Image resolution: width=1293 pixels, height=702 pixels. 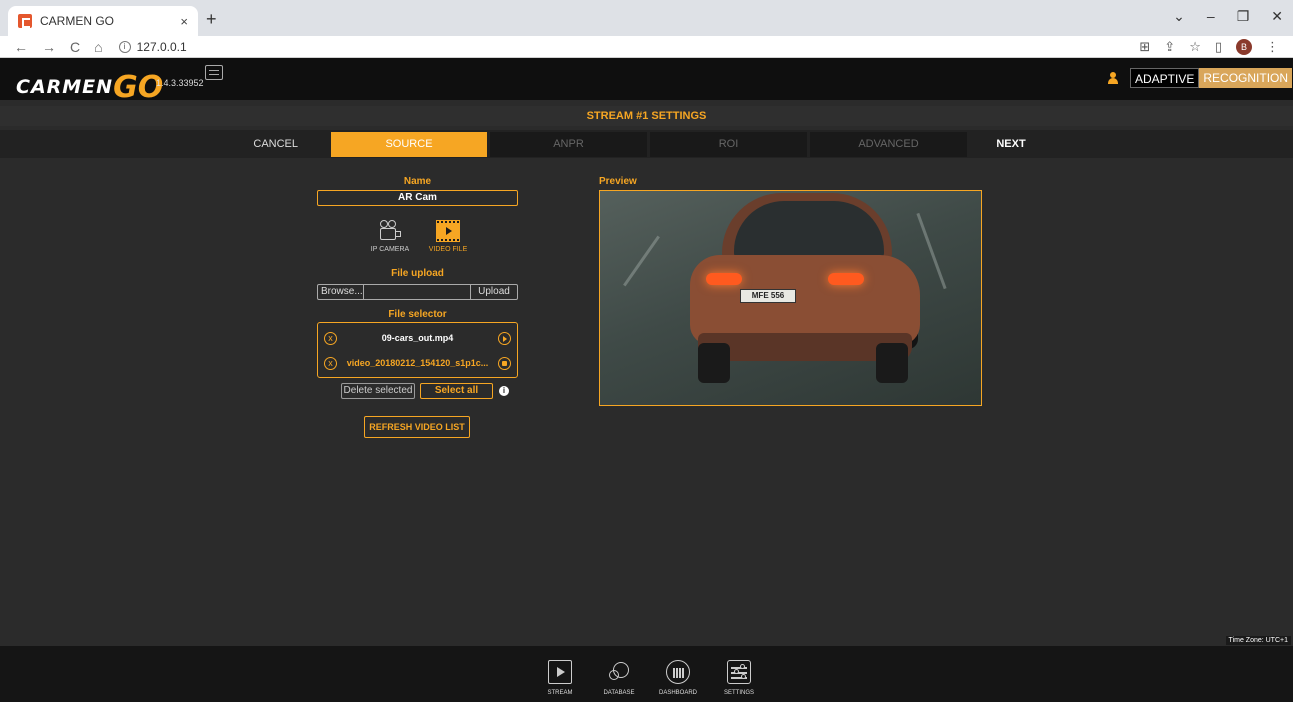 I want to click on name-input: AR Cam, so click(x=417, y=198).